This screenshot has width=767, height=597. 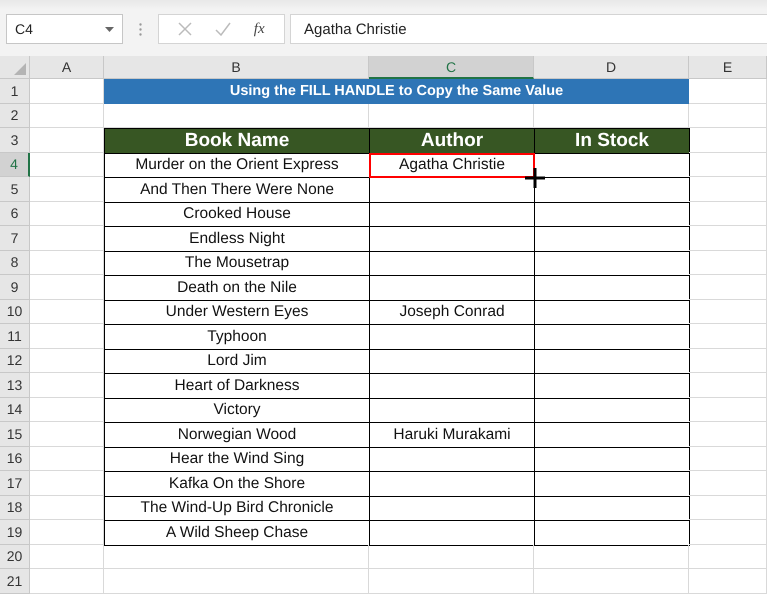 What do you see at coordinates (15, 214) in the screenshot?
I see `row-header: 6` at bounding box center [15, 214].